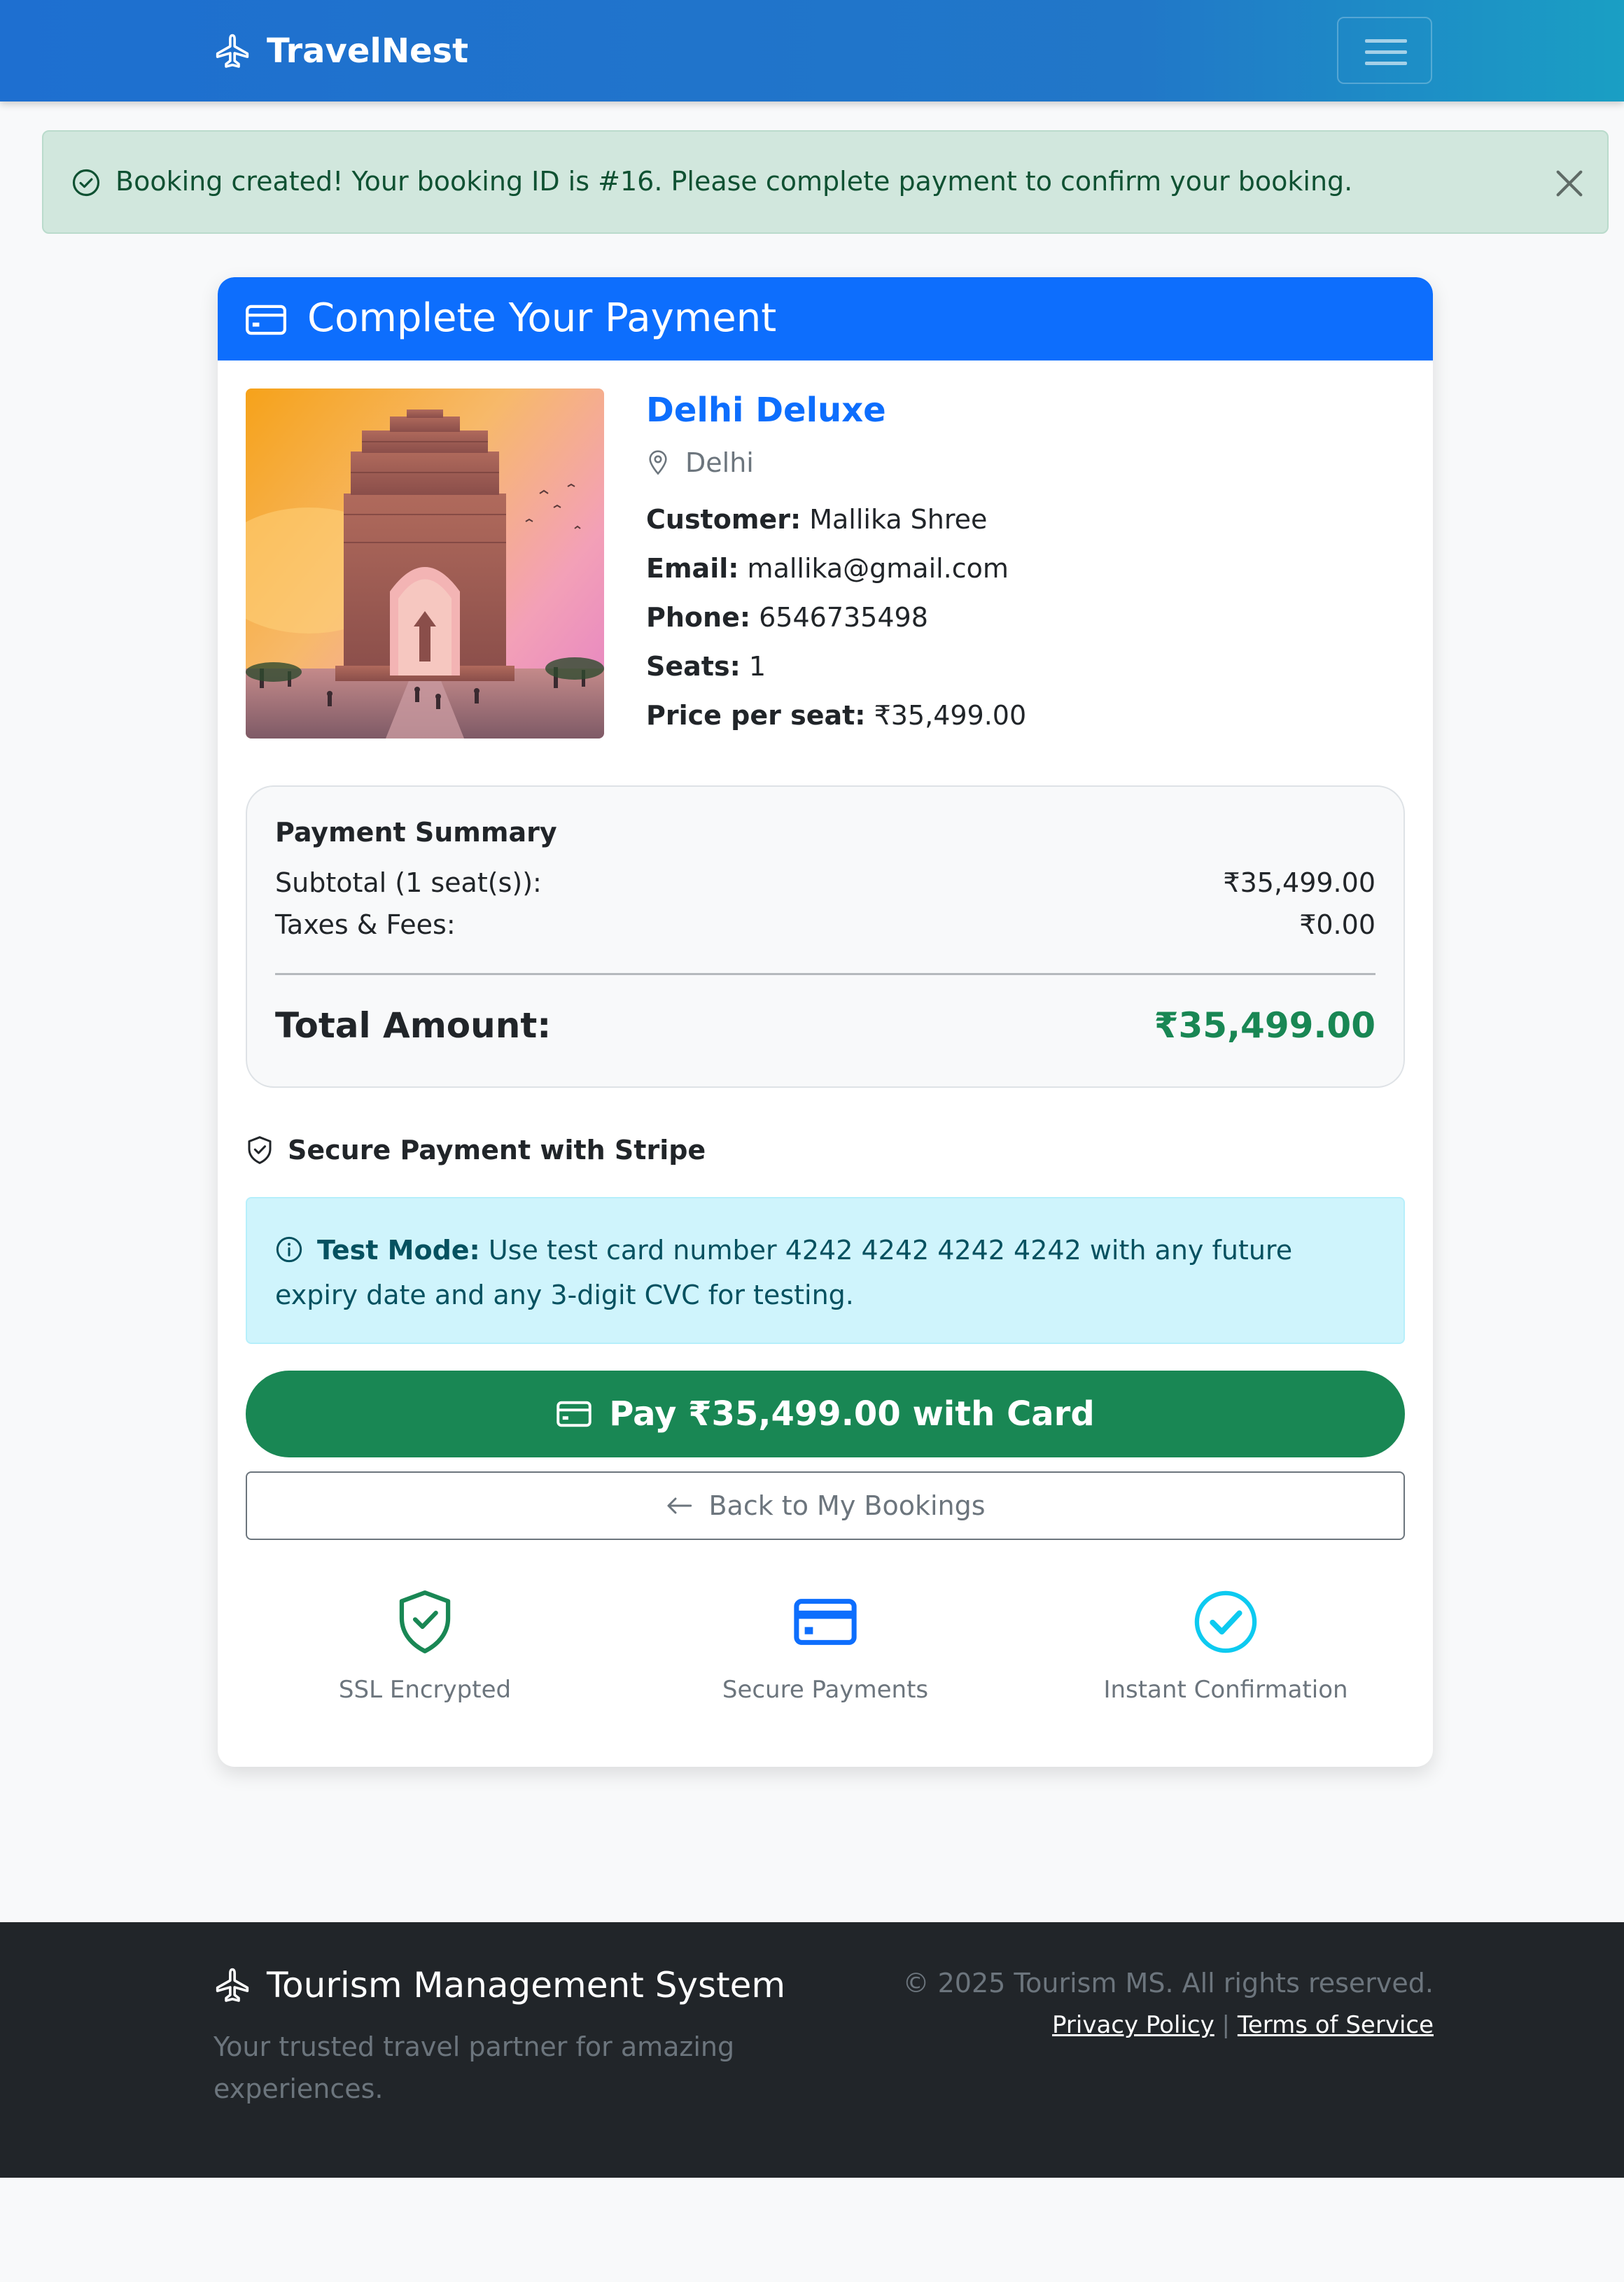  What do you see at coordinates (526, 1985) in the screenshot?
I see `footer-title: Tourism Management System` at bounding box center [526, 1985].